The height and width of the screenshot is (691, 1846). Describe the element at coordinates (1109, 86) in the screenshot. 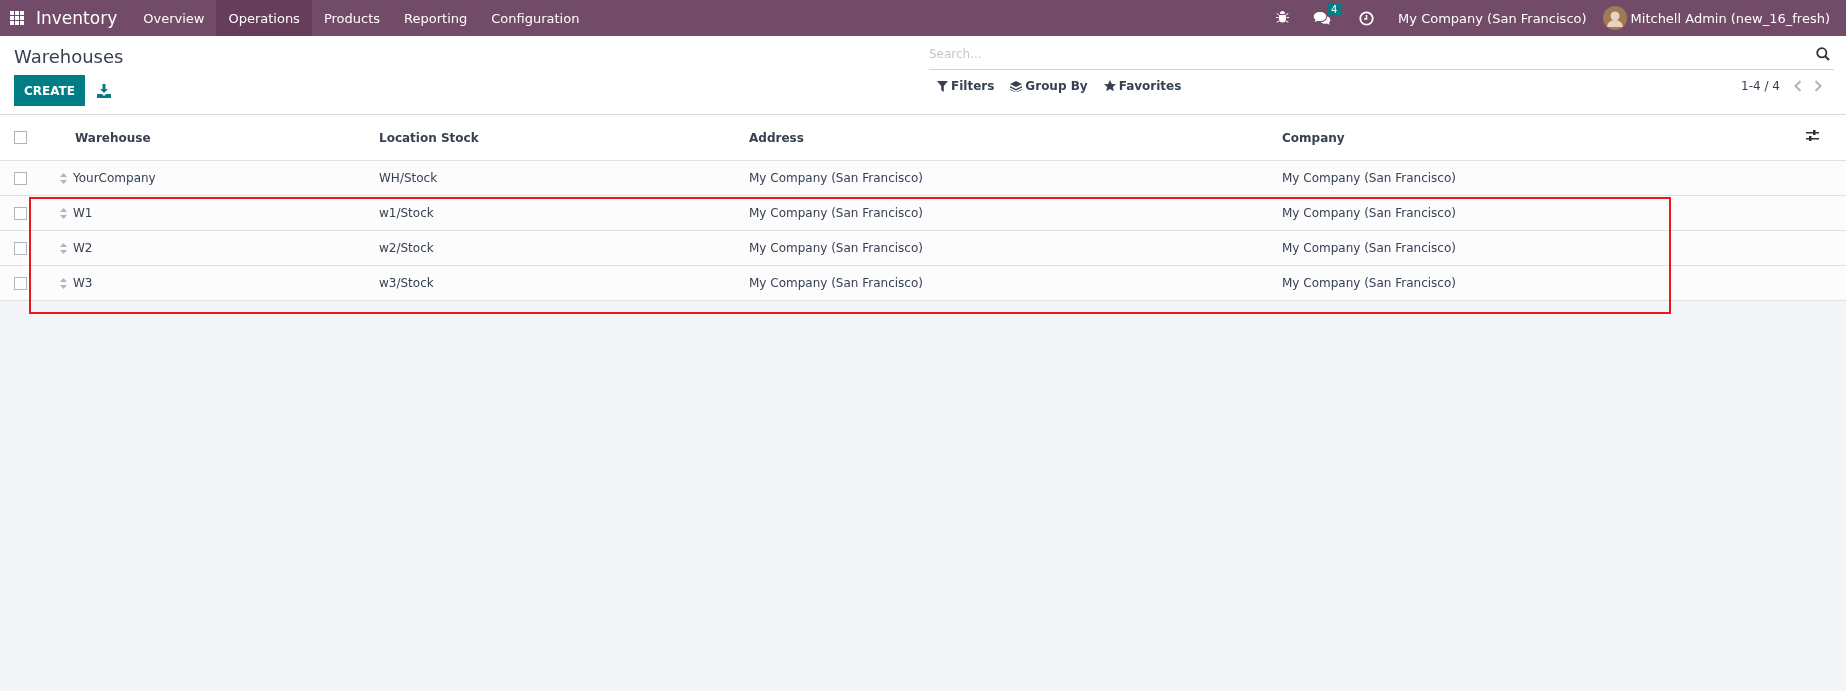

I see `star-icon` at that location.